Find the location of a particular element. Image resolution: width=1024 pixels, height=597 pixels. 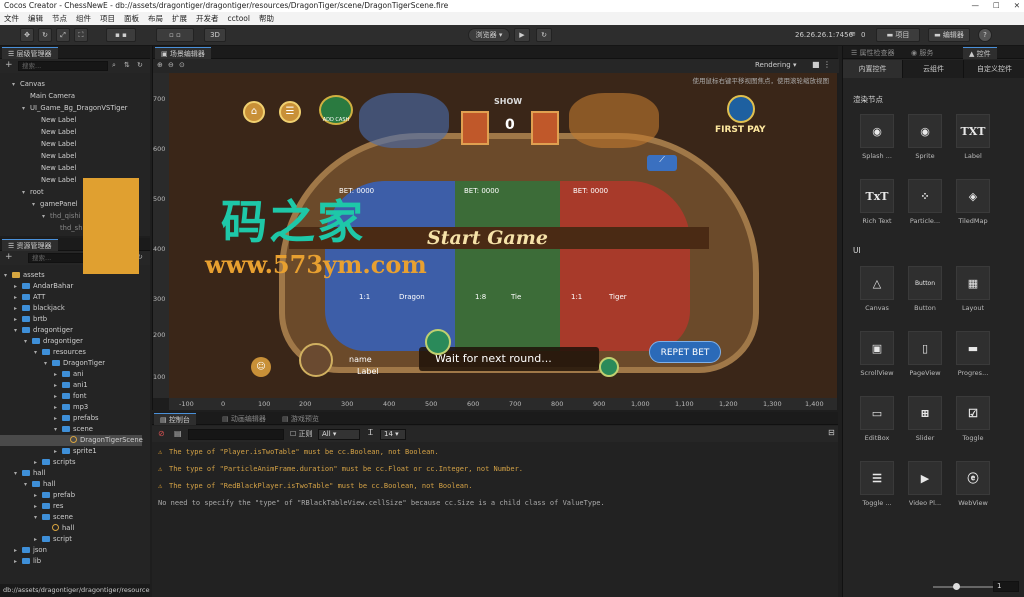

tab-assets: ☰ 资源管理器 is located at coordinates (30, 245).